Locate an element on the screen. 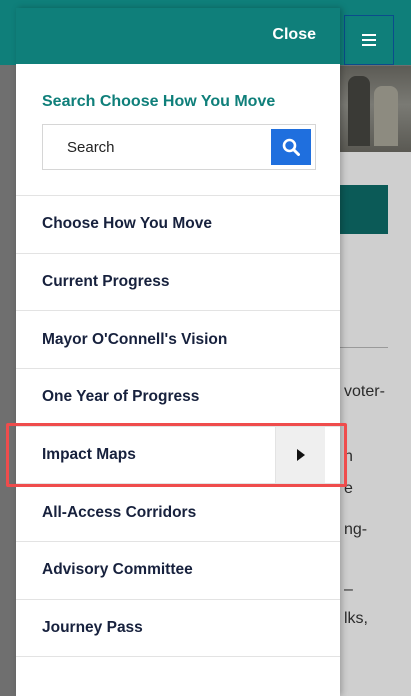  nav-link: One Year of Progress is located at coordinates (178, 397).